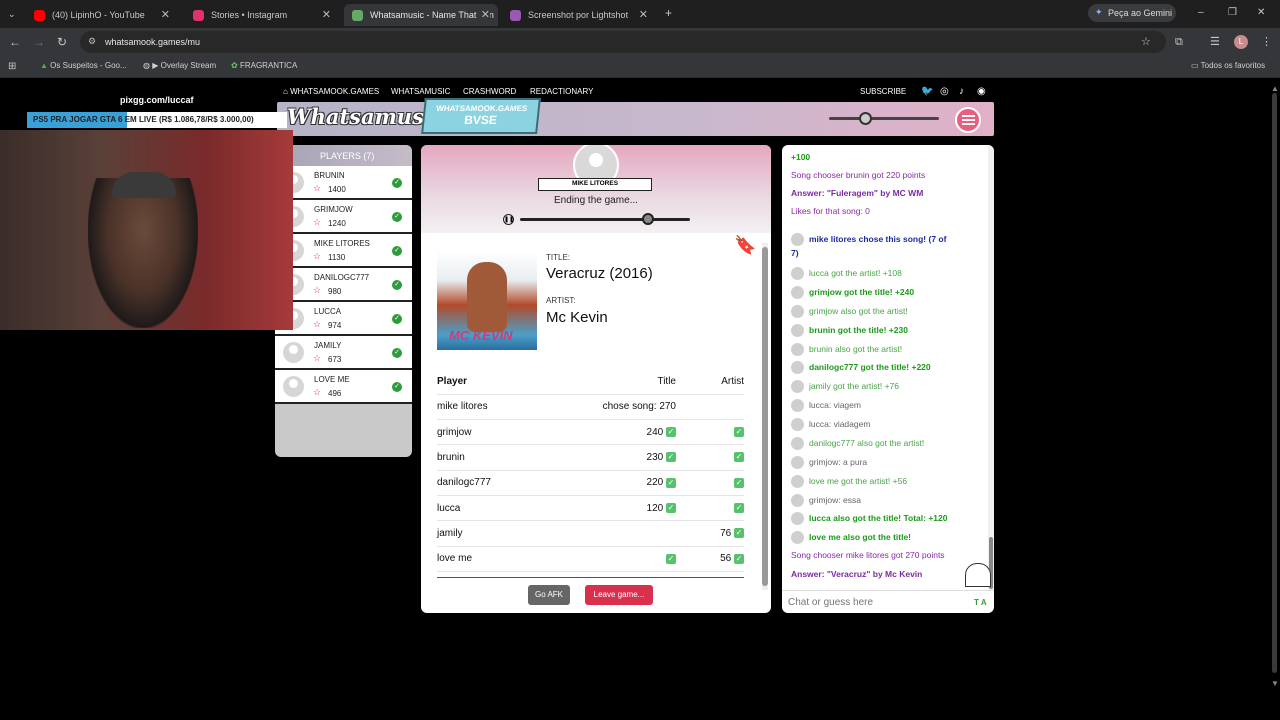 The image size is (1280, 720). I want to click on results-row: brunin 230 ✓ ✓, so click(590, 457).